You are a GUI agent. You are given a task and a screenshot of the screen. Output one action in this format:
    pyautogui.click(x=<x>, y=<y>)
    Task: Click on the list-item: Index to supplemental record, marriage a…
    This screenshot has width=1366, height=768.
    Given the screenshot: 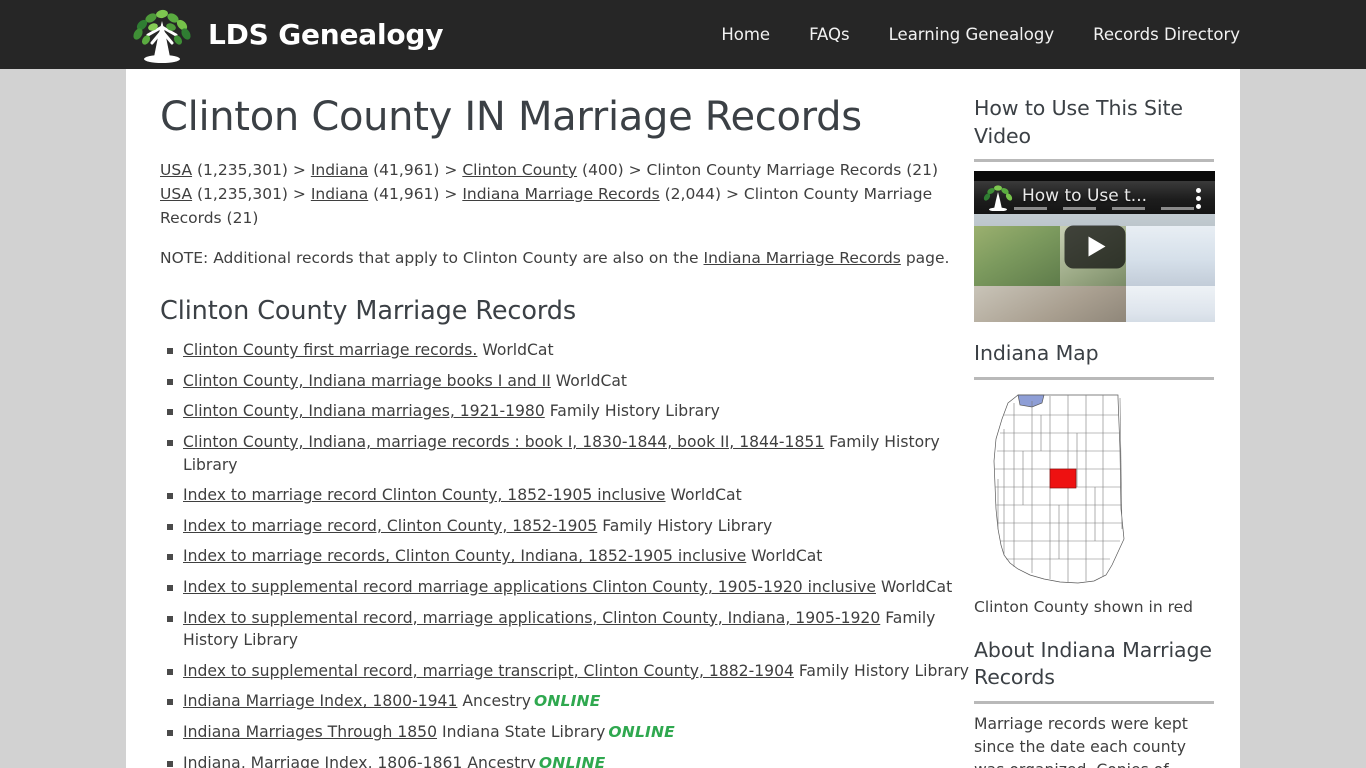 What is the action you would take?
    pyautogui.click(x=566, y=629)
    